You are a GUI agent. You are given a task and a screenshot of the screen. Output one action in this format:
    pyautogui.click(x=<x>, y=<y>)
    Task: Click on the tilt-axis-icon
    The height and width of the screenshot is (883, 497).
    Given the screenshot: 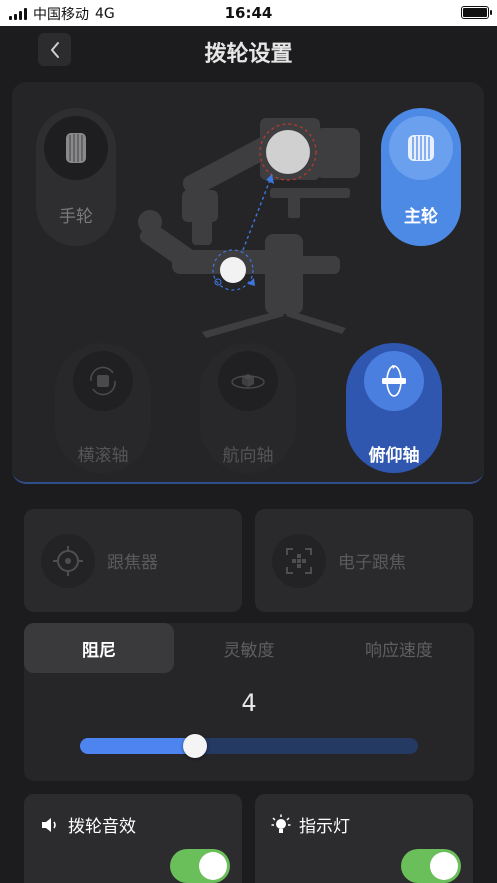 What is the action you would take?
    pyautogui.click(x=394, y=381)
    